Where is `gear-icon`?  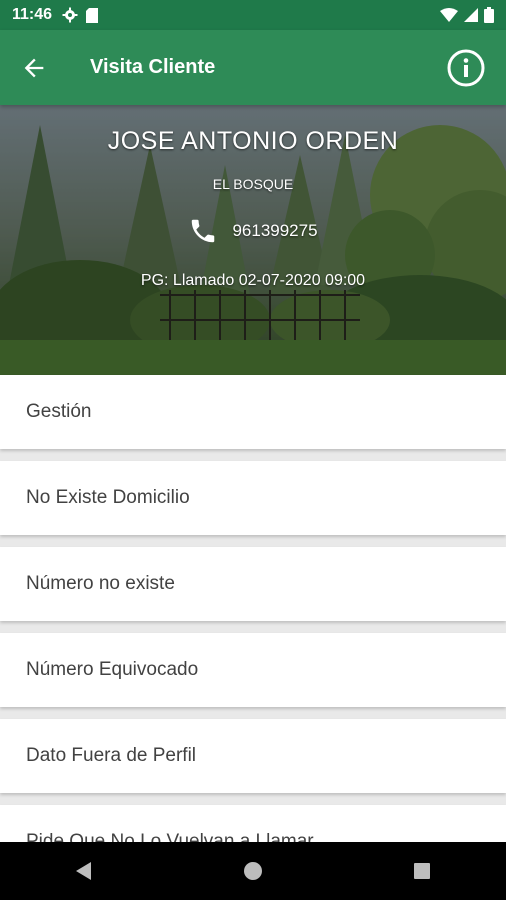
gear-icon is located at coordinates (70, 15).